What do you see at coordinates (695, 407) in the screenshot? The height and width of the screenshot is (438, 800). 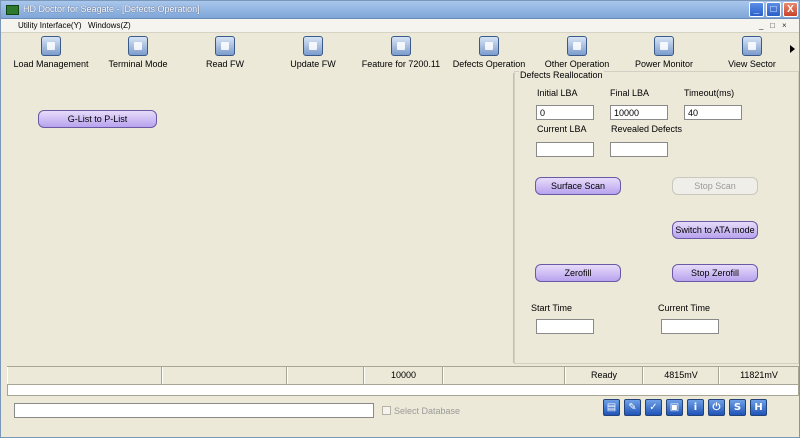 I see `info-icon: i` at bounding box center [695, 407].